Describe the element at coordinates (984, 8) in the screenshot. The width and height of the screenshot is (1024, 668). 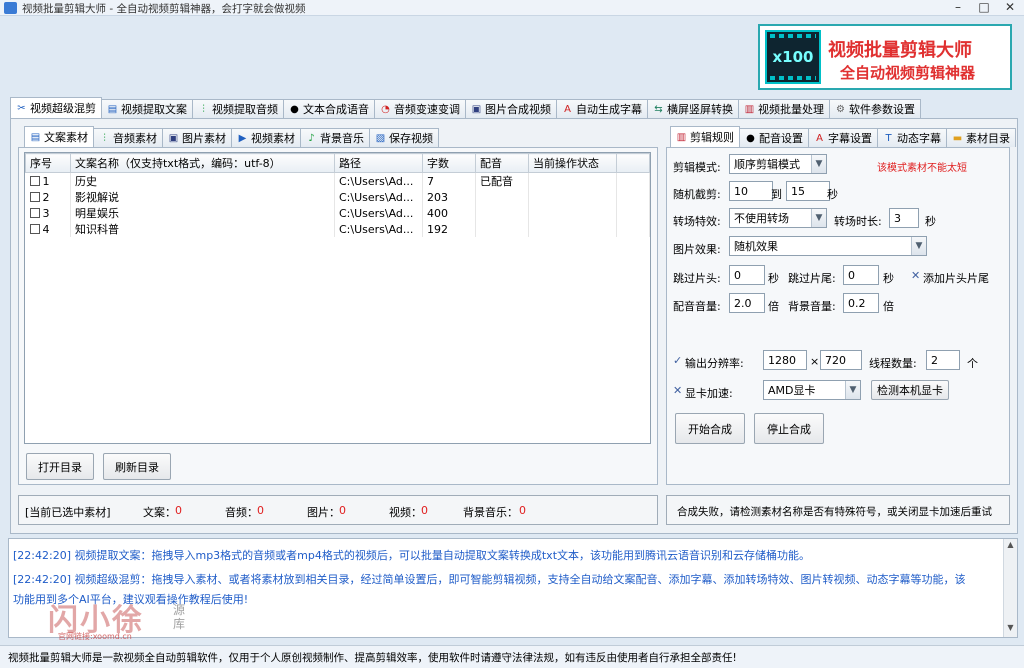
I see `maximize-button: □` at that location.